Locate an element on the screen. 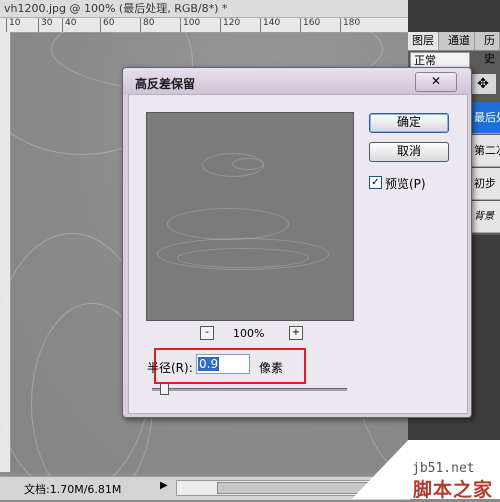 Image resolution: width=500 pixels, height=502 pixels. layer-item: 背景 is located at coordinates (485, 217).